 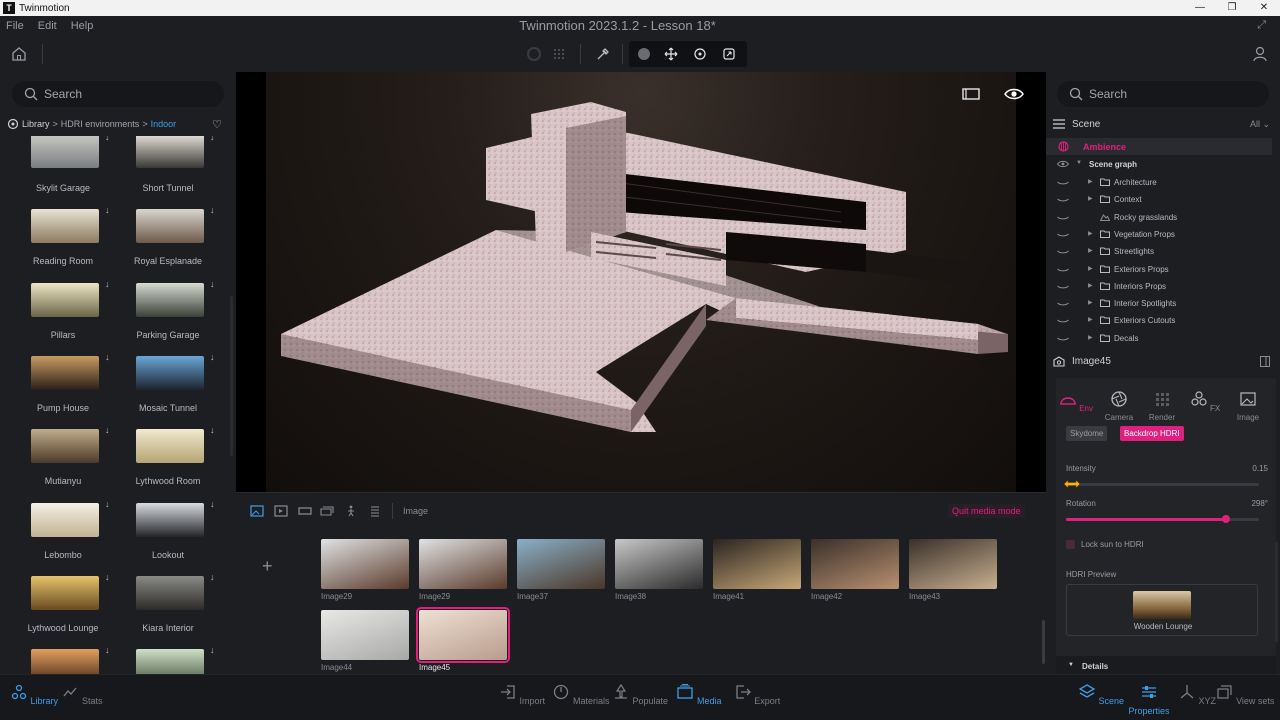 What do you see at coordinates (1161, 484) in the screenshot?
I see `intensity-slider` at bounding box center [1161, 484].